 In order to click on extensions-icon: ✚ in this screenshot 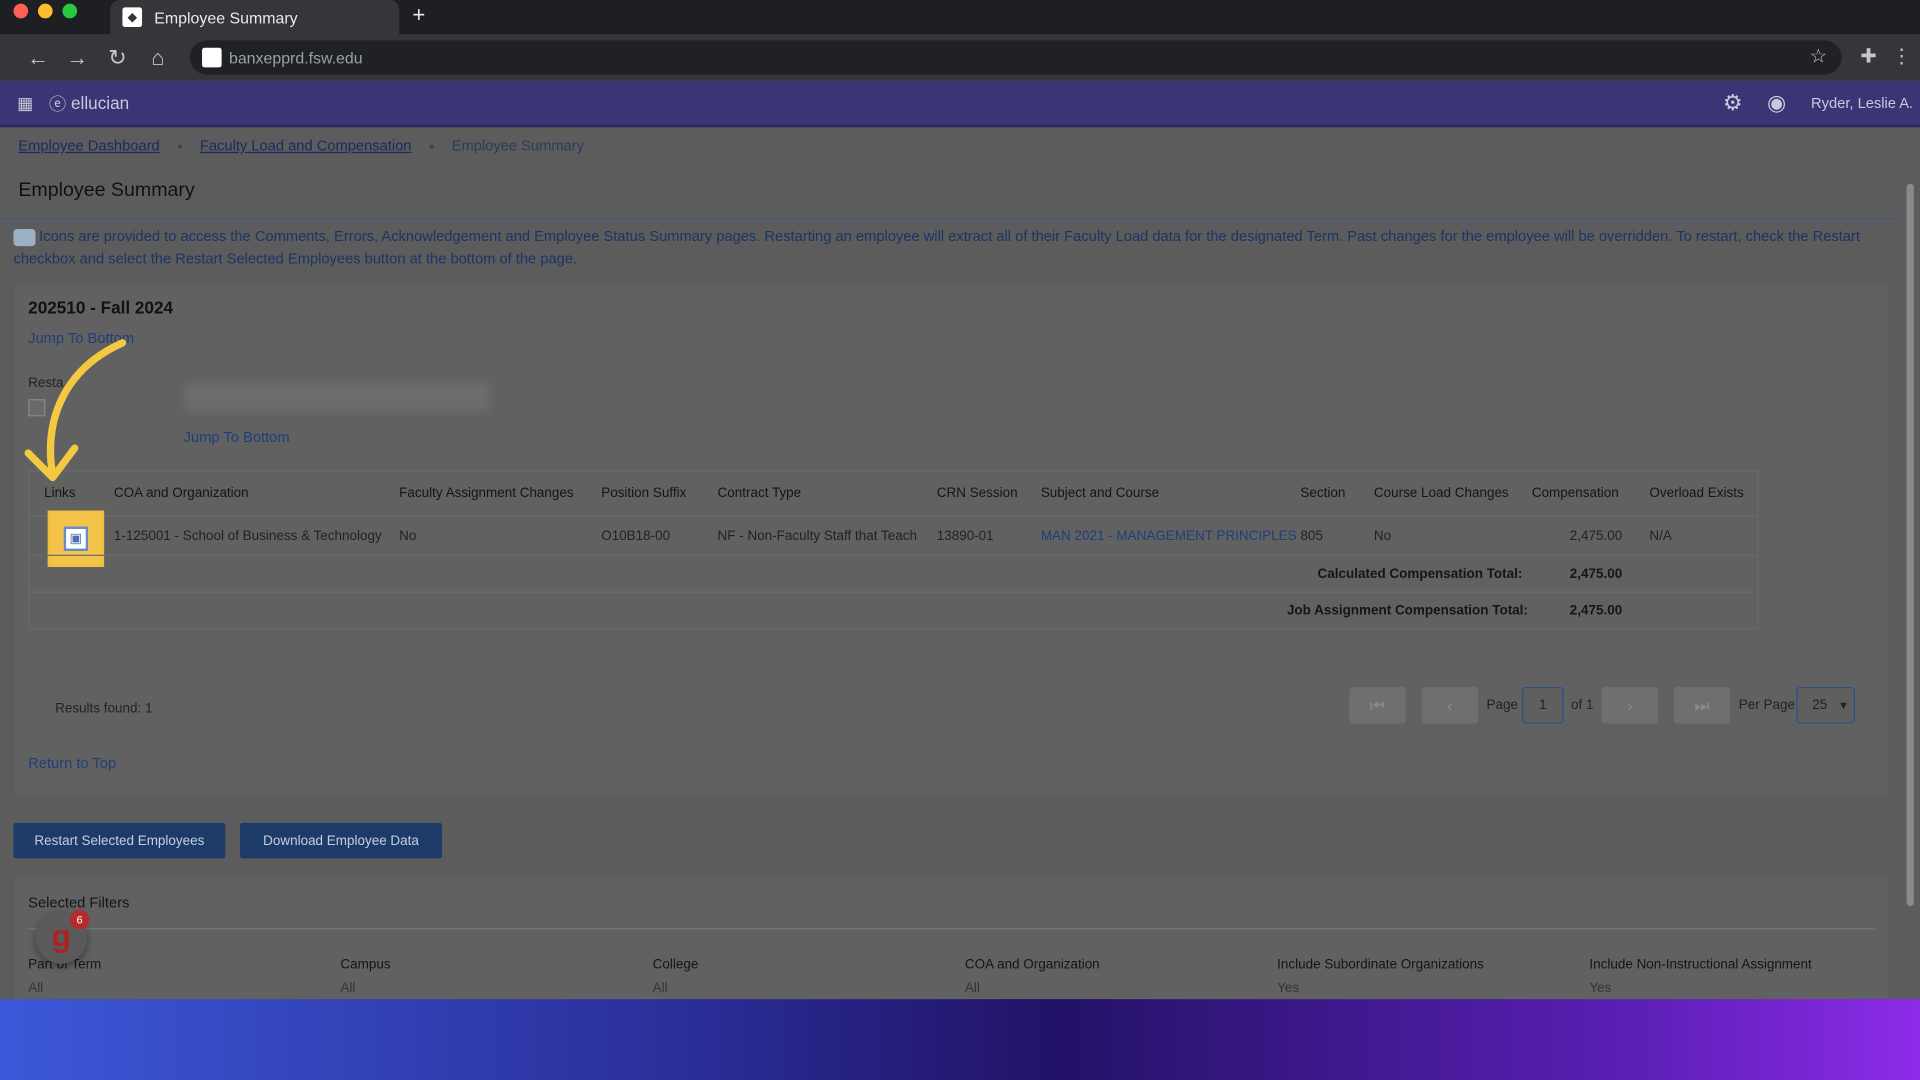, I will do `click(1868, 57)`.